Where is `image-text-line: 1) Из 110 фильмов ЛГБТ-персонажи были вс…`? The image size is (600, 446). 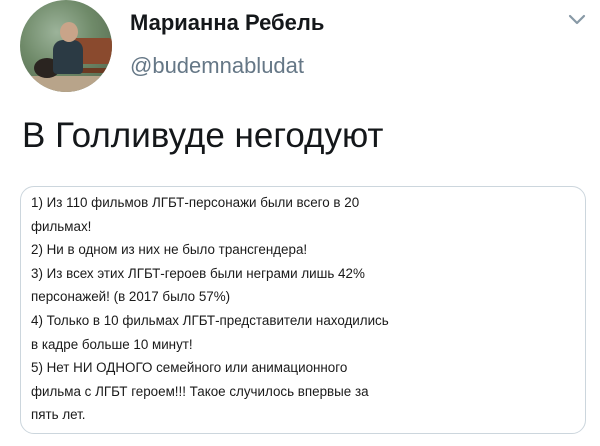
image-text-line: 1) Из 110 фильмов ЛГБТ-персонажи были вс… is located at coordinates (195, 202).